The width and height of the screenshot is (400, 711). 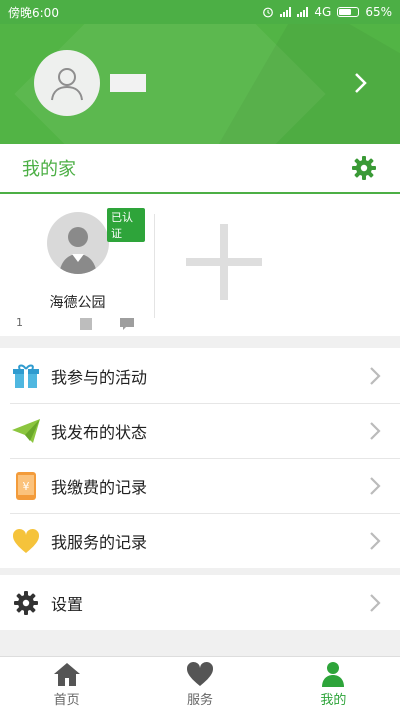 I want to click on tab-mine: 我的, so click(x=333, y=684).